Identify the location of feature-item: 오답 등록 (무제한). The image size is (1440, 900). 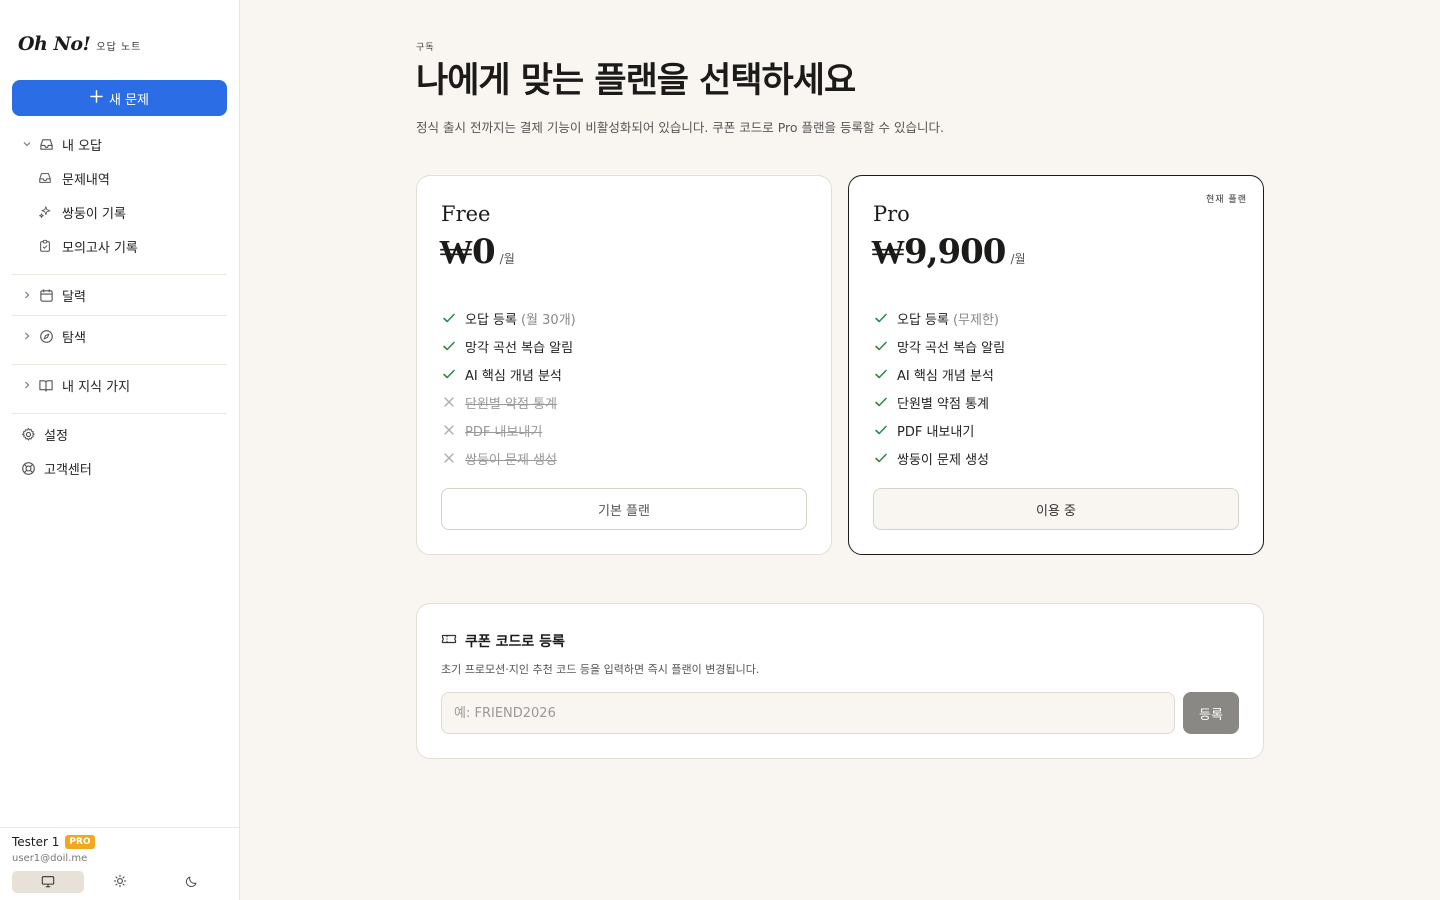
(939, 318).